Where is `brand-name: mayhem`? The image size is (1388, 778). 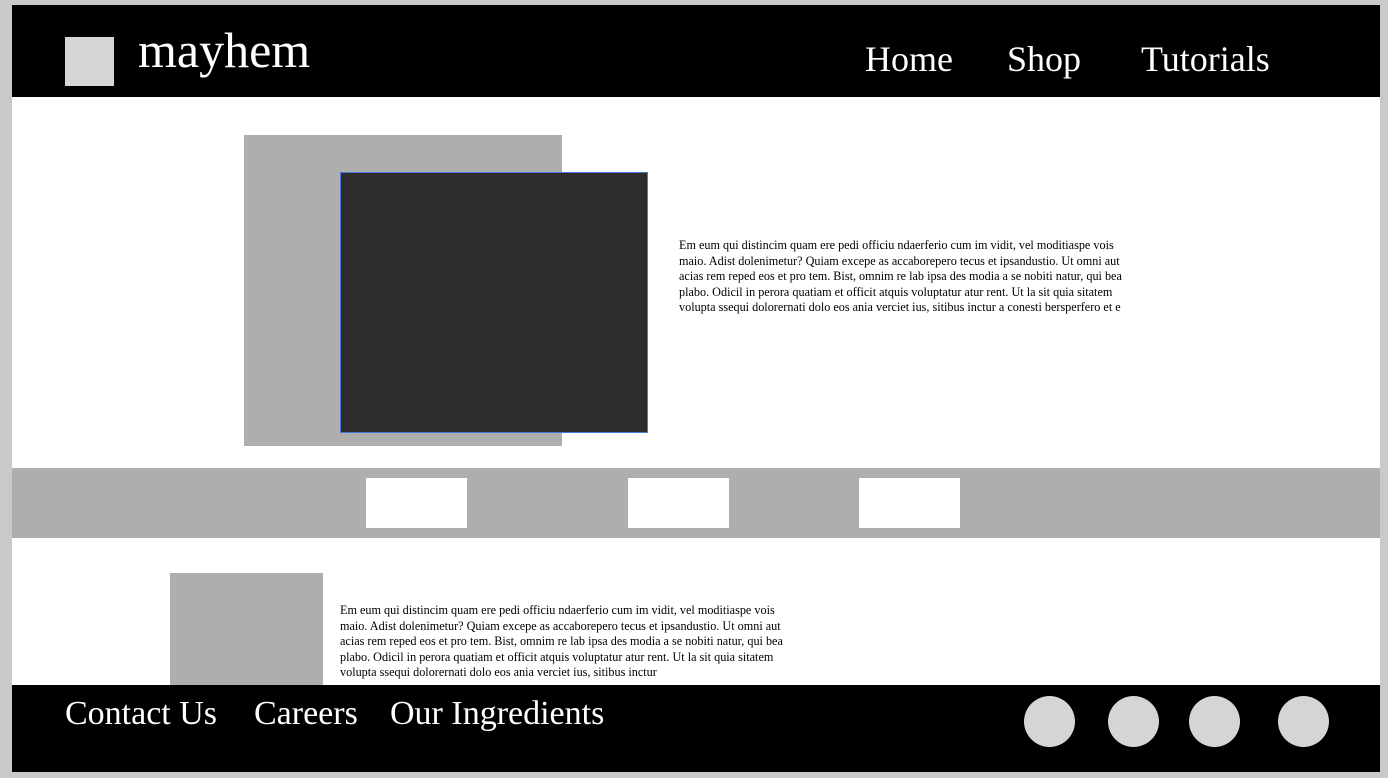 brand-name: mayhem is located at coordinates (224, 50).